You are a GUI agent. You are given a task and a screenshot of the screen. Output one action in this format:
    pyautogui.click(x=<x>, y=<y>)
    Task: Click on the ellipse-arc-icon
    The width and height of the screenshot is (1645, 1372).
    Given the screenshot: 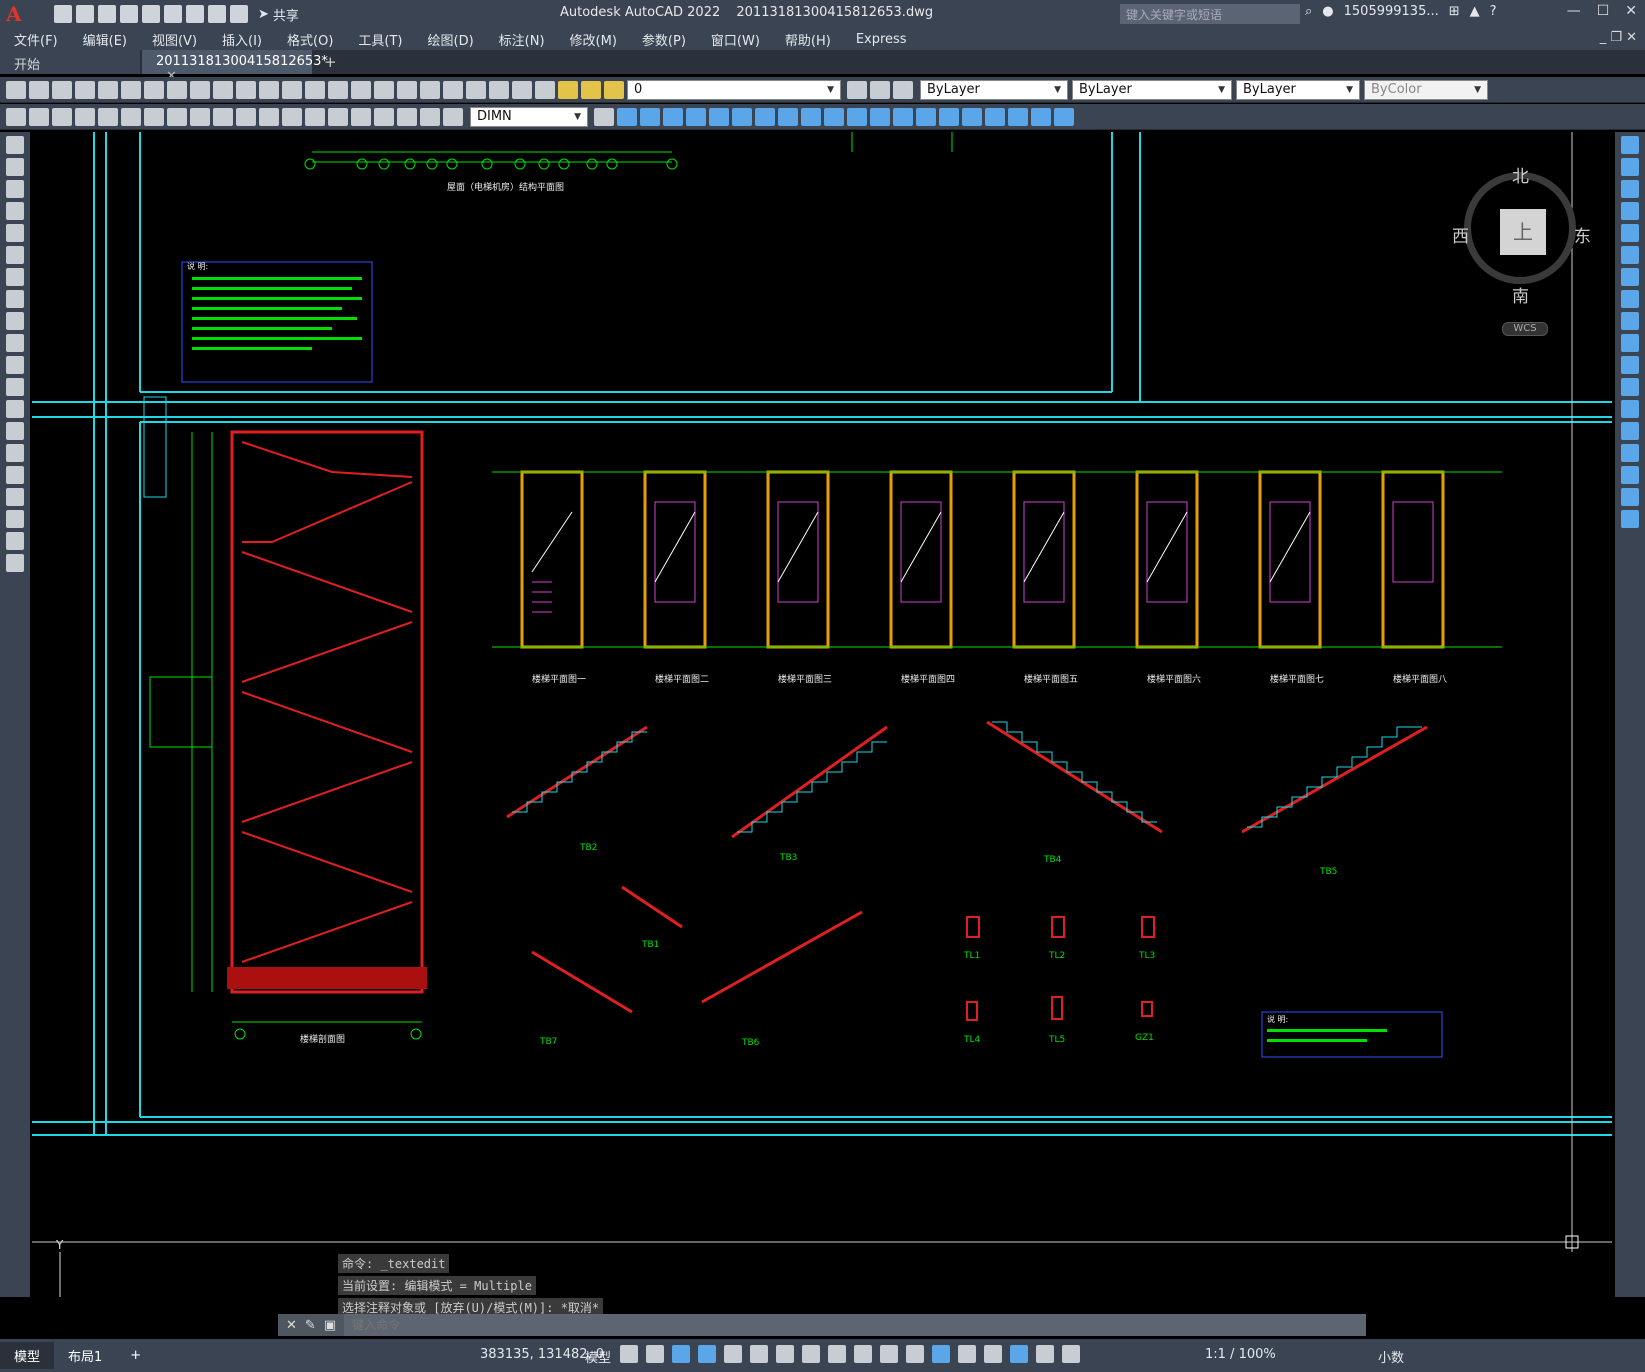 What is the action you would take?
    pyautogui.click(x=15, y=365)
    